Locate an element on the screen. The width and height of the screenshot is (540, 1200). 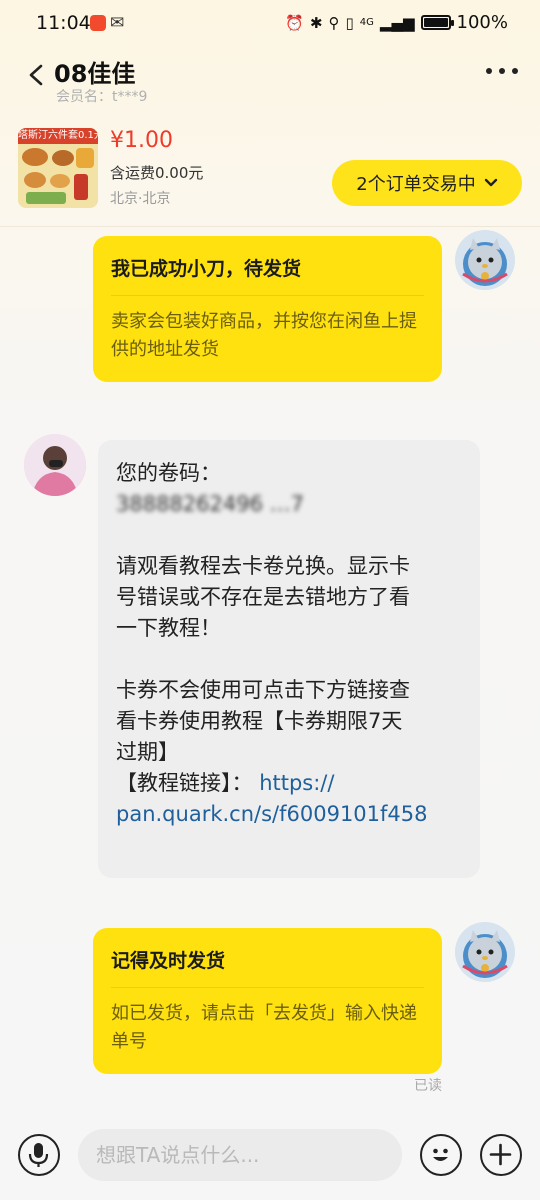
coupon-label: 您的卷码： is located at coordinates (168, 473).